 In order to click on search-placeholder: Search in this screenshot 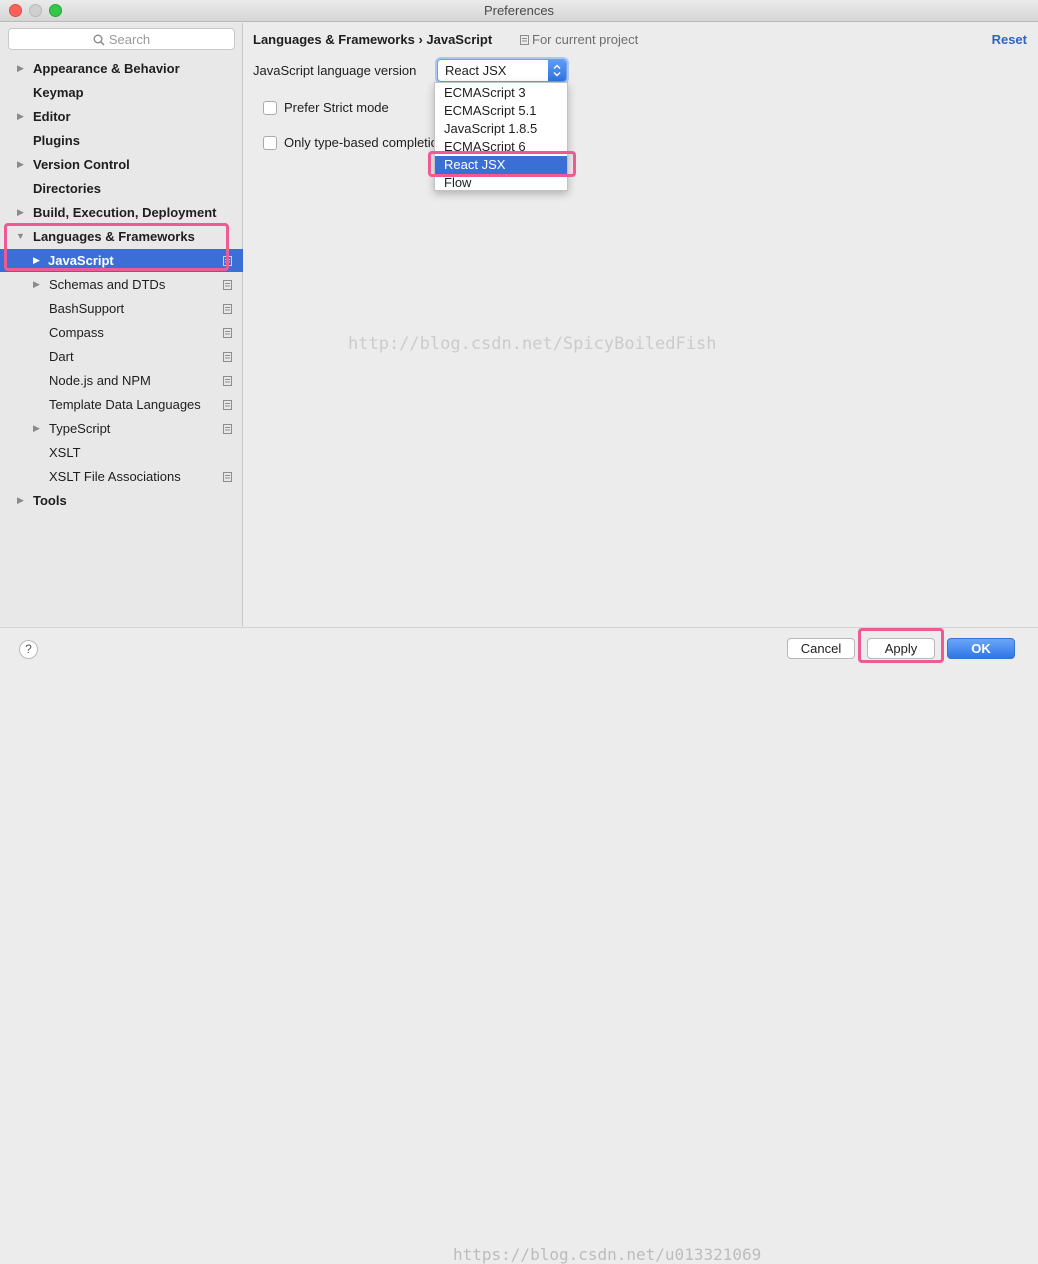, I will do `click(129, 39)`.